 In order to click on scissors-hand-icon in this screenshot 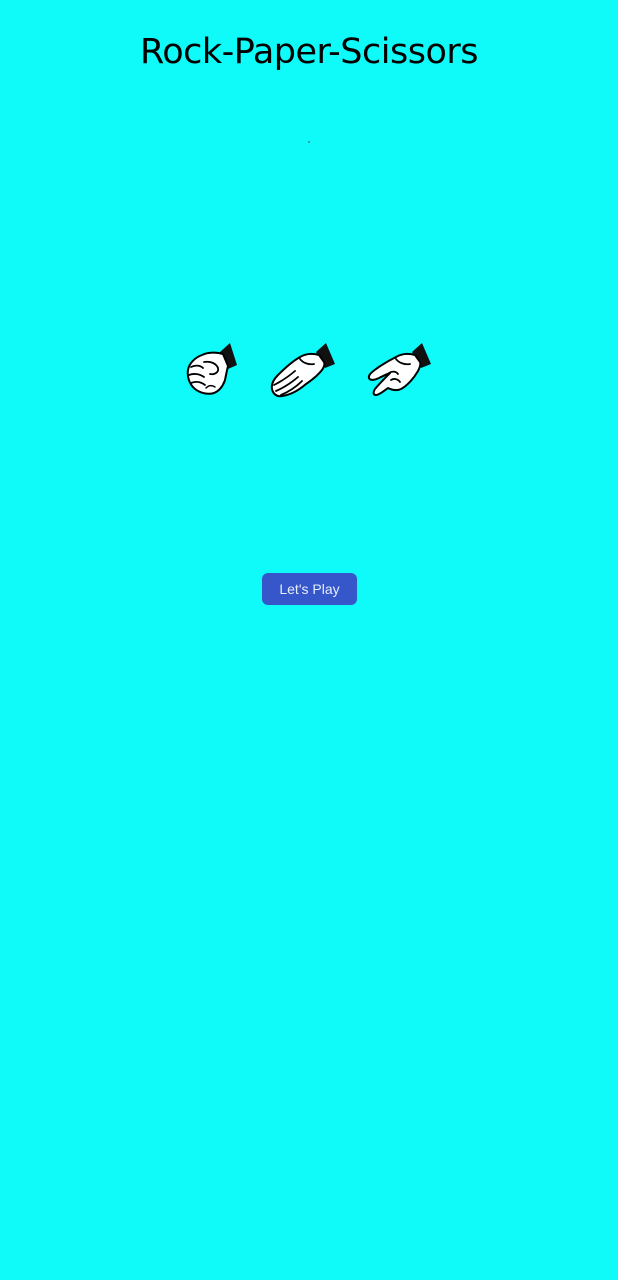, I will do `click(399, 369)`.